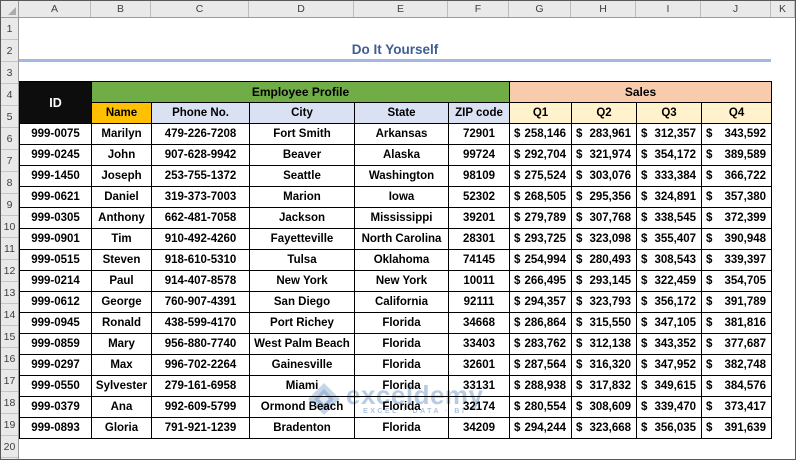 The image size is (800, 460). What do you see at coordinates (737, 407) in the screenshot?
I see `cell-q4: $373,417` at bounding box center [737, 407].